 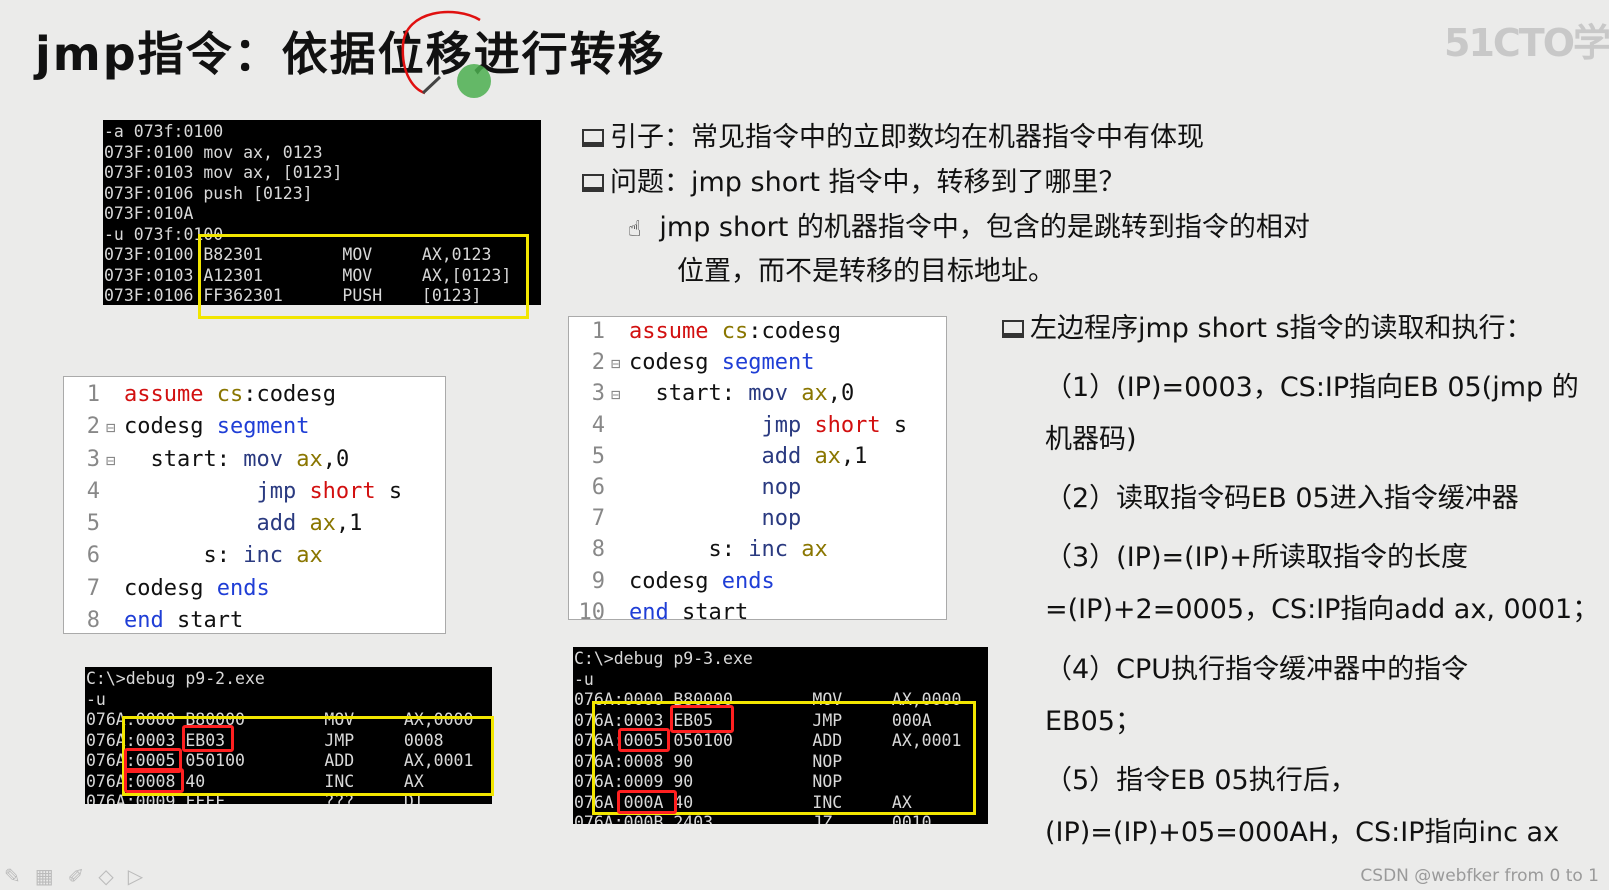 I want to click on terminal-line: 073F:0100 mov ax, 0123, so click(x=213, y=152).